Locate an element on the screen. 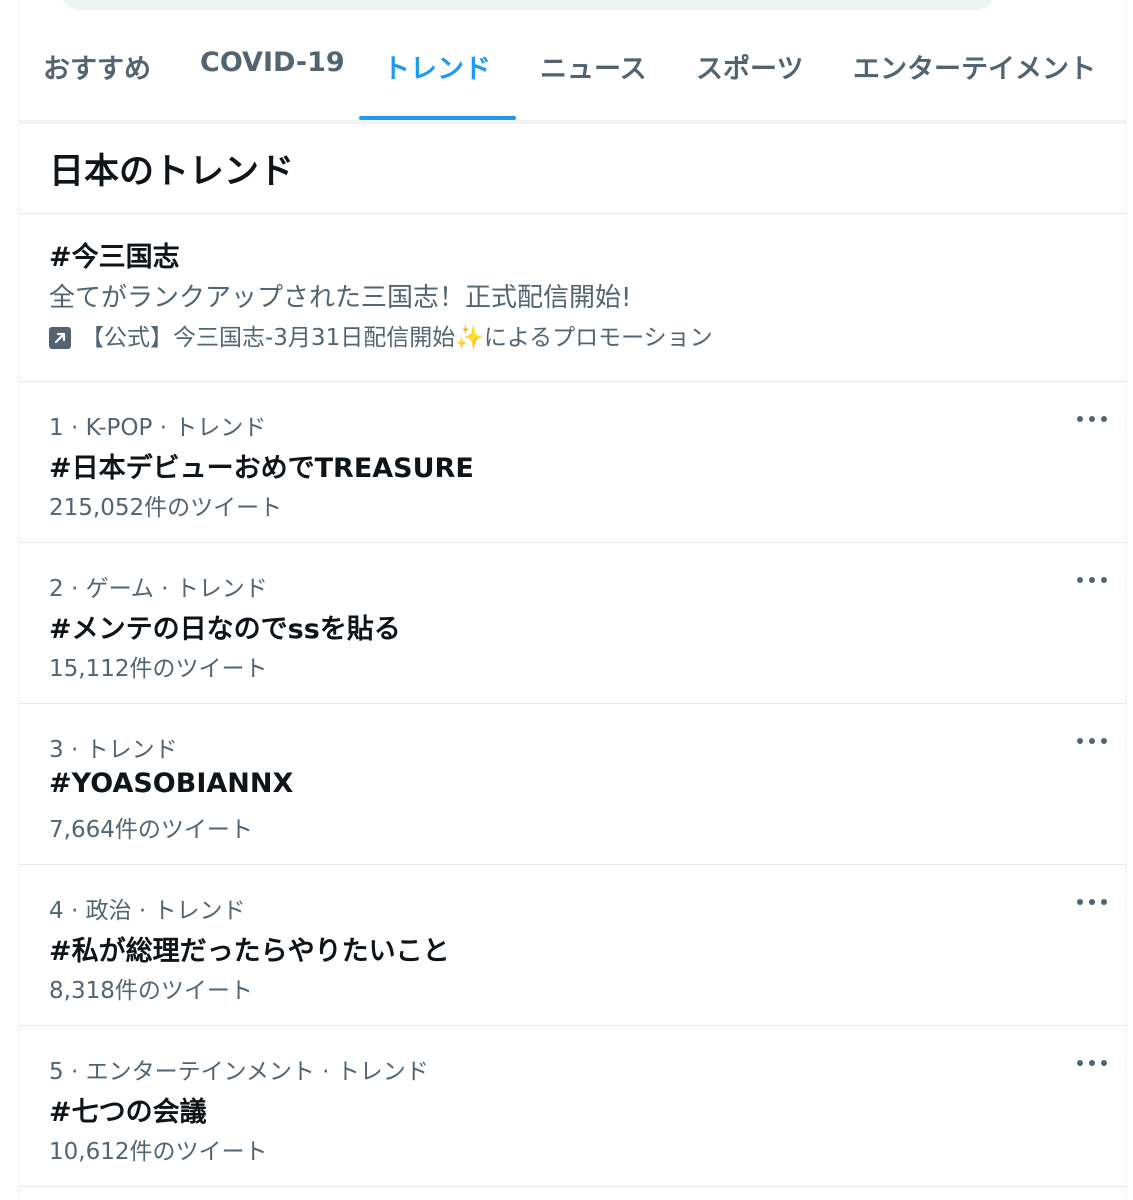 The image size is (1133, 1200). promoted-trend-title: #今三国志 is located at coordinates (114, 257).